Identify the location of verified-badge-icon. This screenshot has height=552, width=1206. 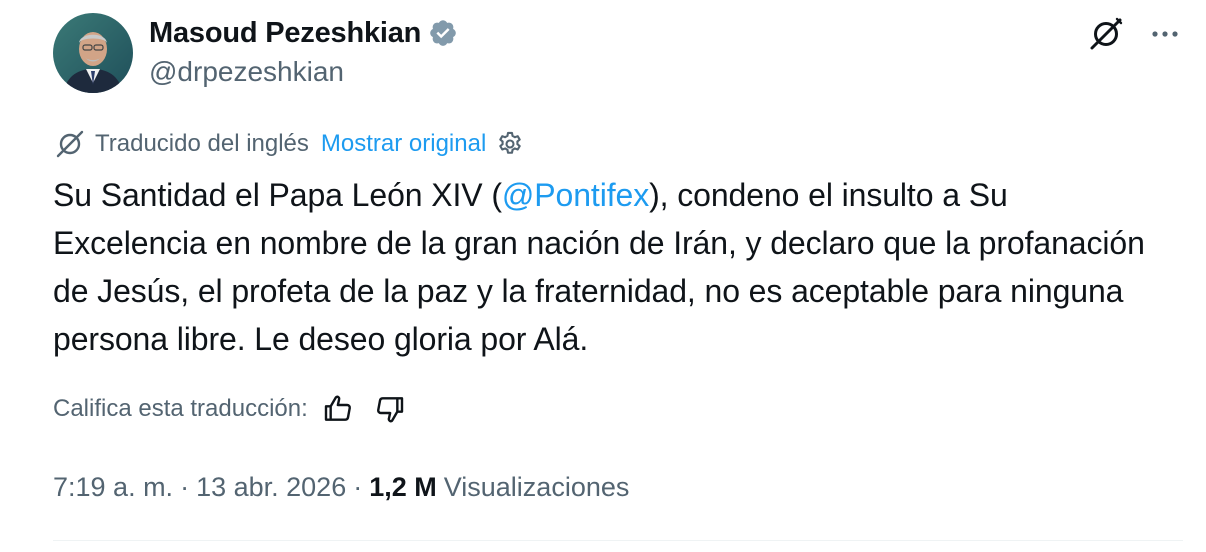
(443, 33).